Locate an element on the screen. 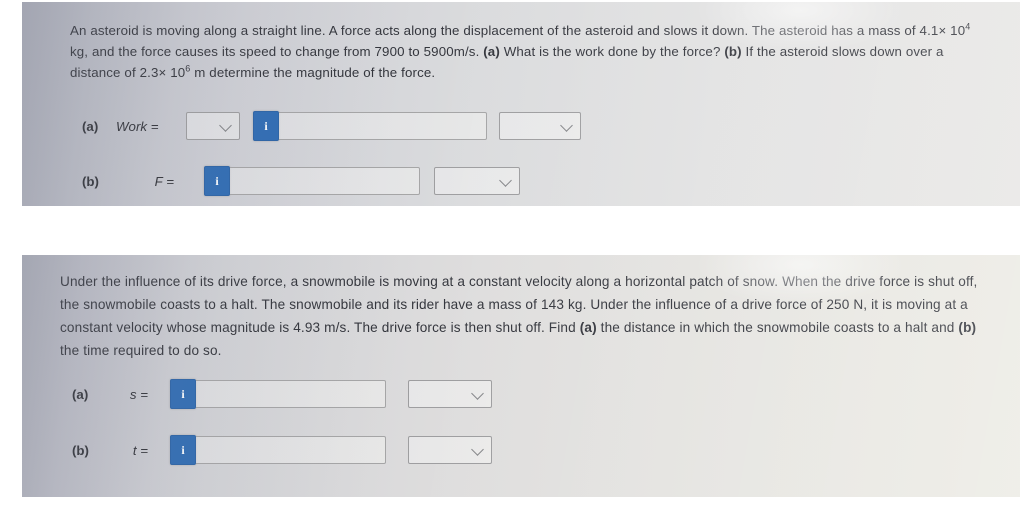  answer-input-snowmobile-a is located at coordinates (291, 394).